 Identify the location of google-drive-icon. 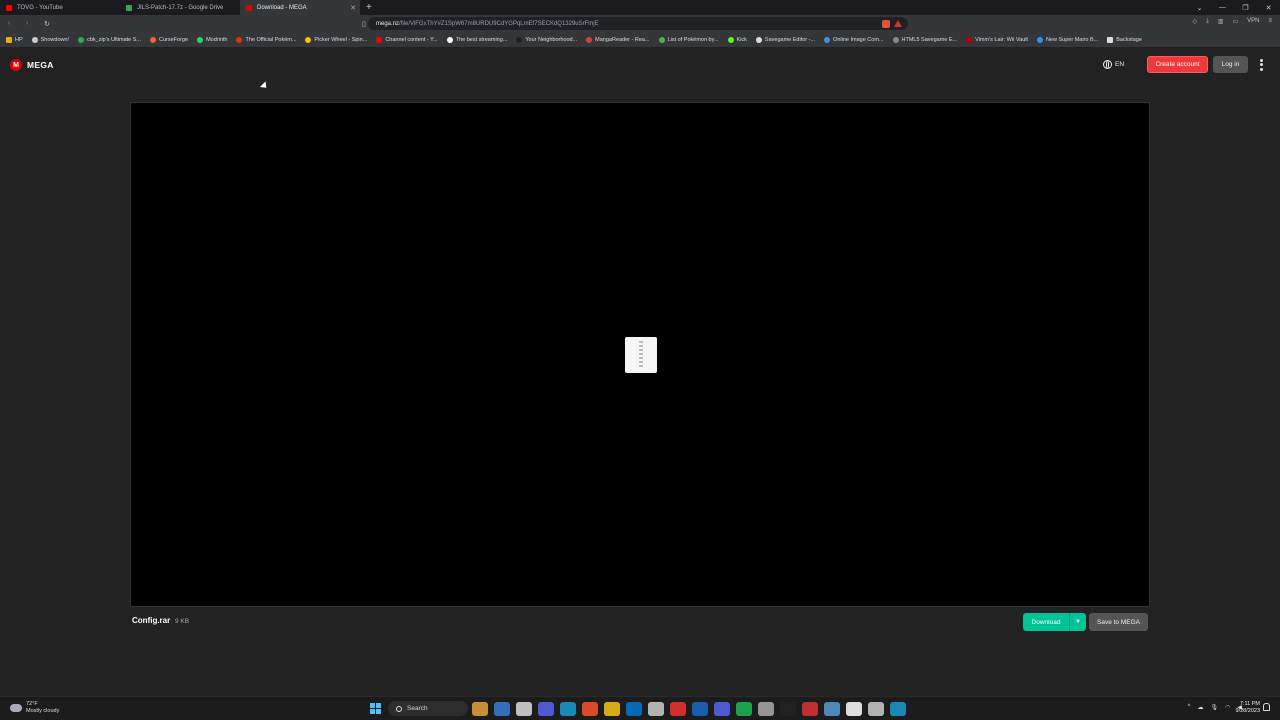
(129, 7).